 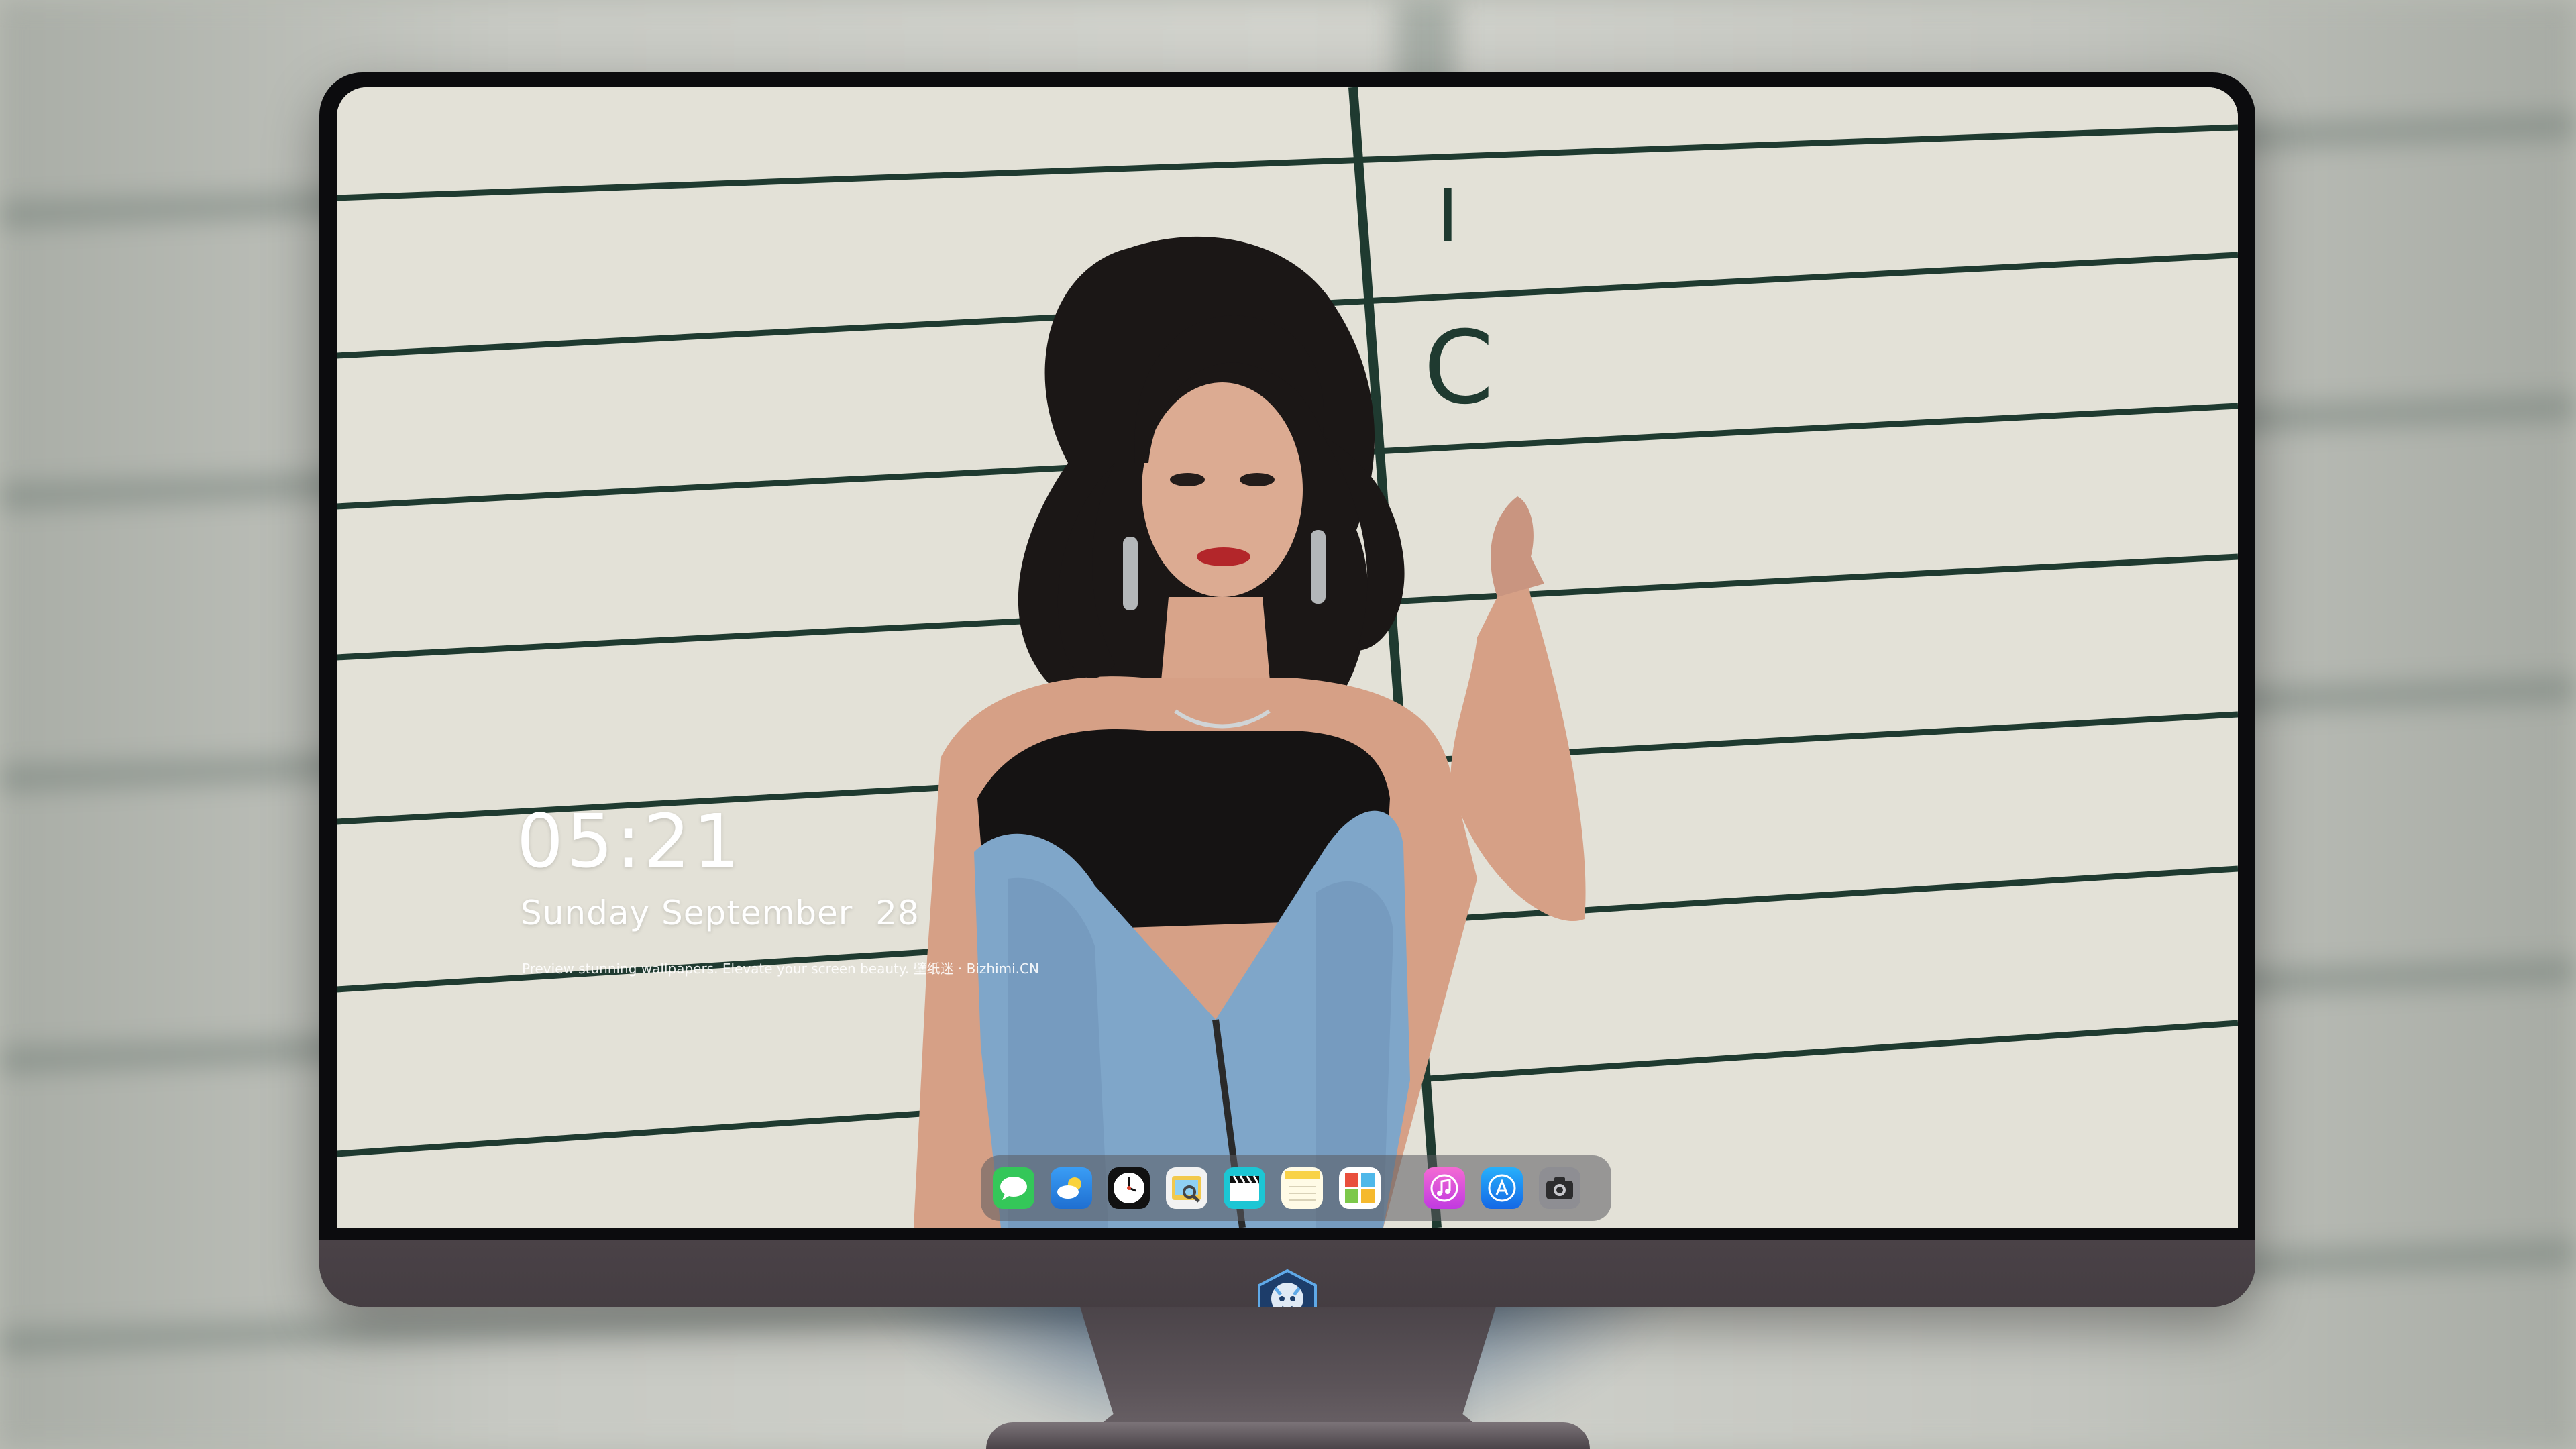 What do you see at coordinates (1013, 1188) in the screenshot?
I see `messages-icon` at bounding box center [1013, 1188].